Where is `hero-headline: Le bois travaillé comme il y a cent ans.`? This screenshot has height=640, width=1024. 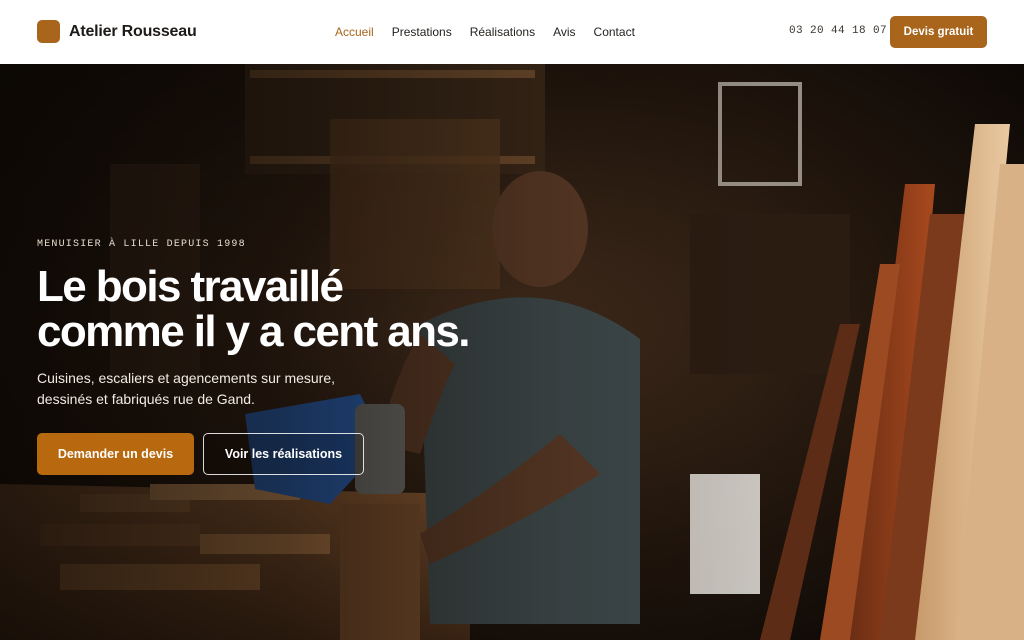 hero-headline: Le bois travaillé comme il y a cent ans. is located at coordinates (277, 309).